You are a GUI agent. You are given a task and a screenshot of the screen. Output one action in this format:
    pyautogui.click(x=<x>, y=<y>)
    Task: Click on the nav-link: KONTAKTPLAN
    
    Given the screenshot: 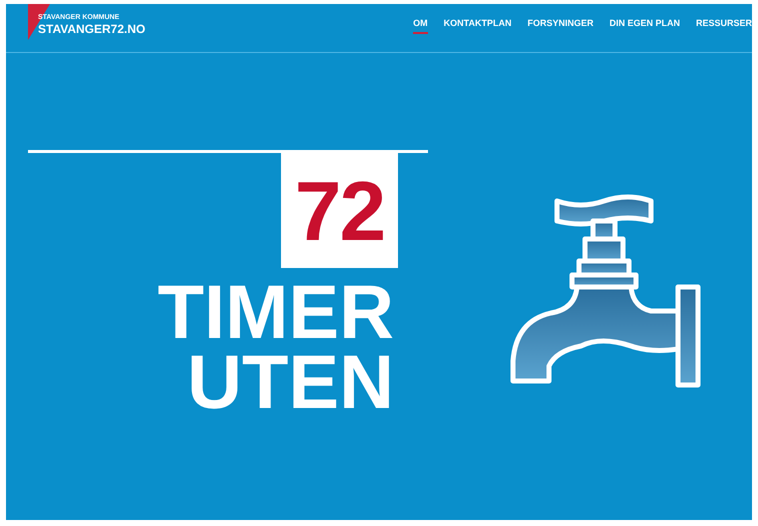 What is the action you would take?
    pyautogui.click(x=478, y=25)
    